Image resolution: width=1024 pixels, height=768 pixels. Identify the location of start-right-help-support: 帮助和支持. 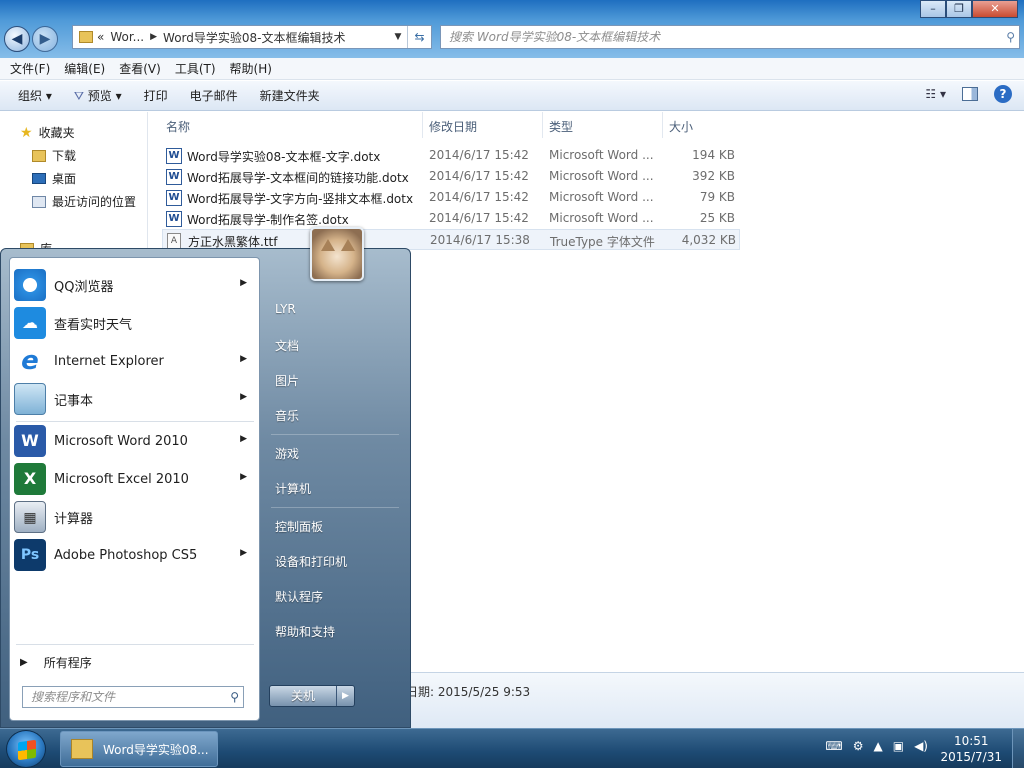
(305, 631).